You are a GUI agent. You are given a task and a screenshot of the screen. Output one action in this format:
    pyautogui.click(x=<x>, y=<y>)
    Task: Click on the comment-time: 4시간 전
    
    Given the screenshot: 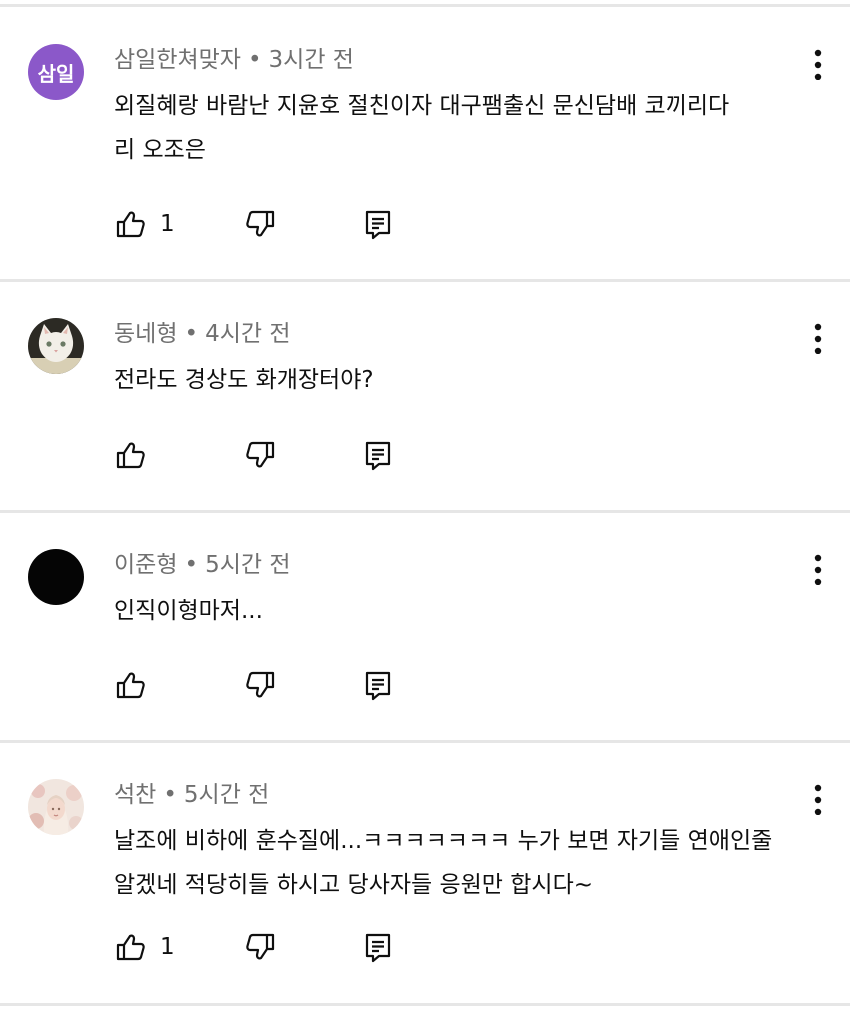 What is the action you would take?
    pyautogui.click(x=247, y=334)
    